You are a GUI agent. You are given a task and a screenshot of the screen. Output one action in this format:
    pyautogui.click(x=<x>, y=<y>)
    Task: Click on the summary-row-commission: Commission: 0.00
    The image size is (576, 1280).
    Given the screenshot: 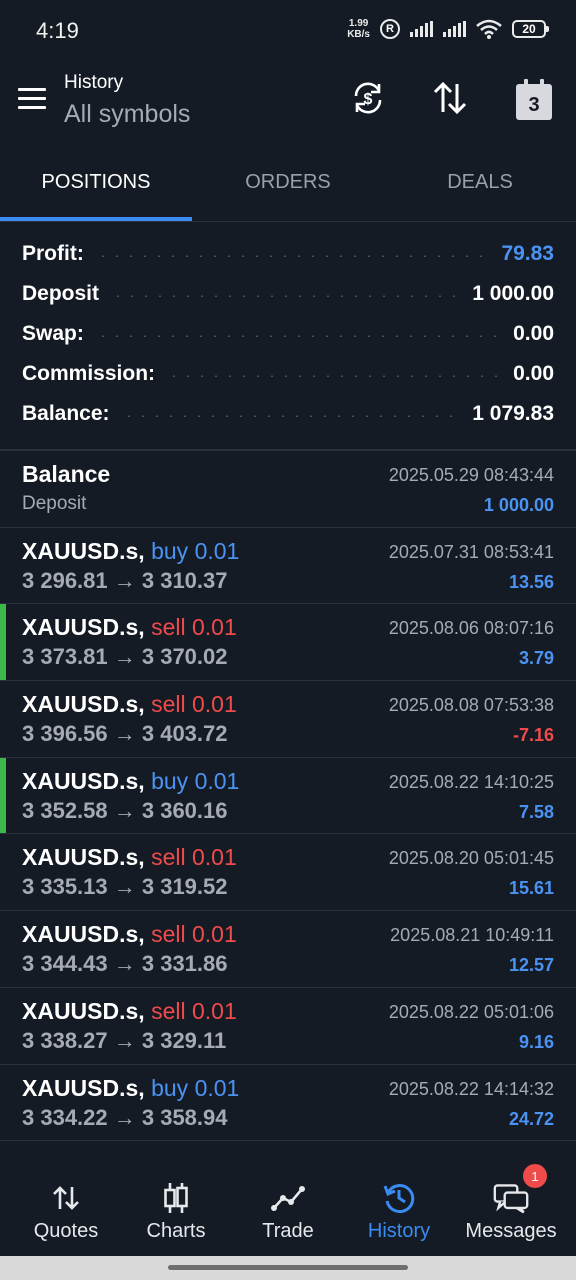 What is the action you would take?
    pyautogui.click(x=288, y=374)
    